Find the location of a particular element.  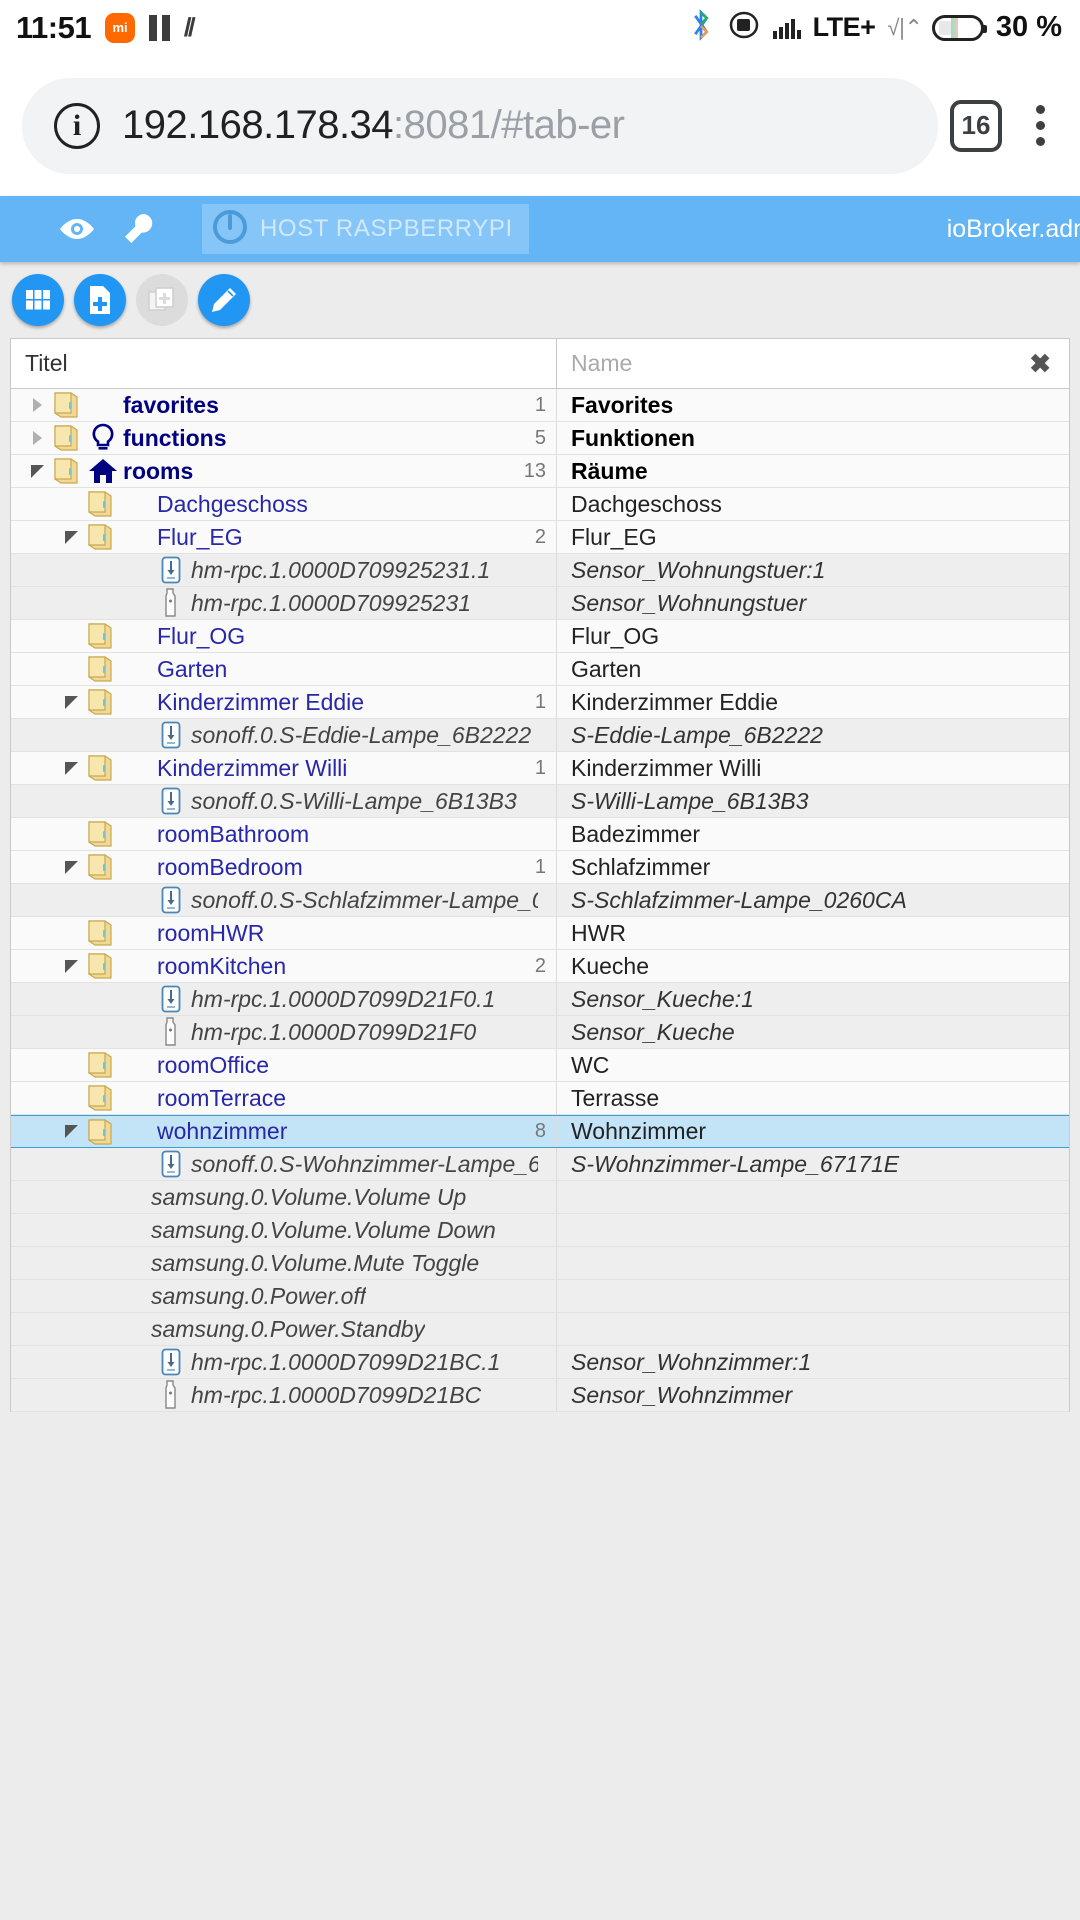

row-title-cell: Kinderzimmer Willi 1 is located at coordinates (284, 768).